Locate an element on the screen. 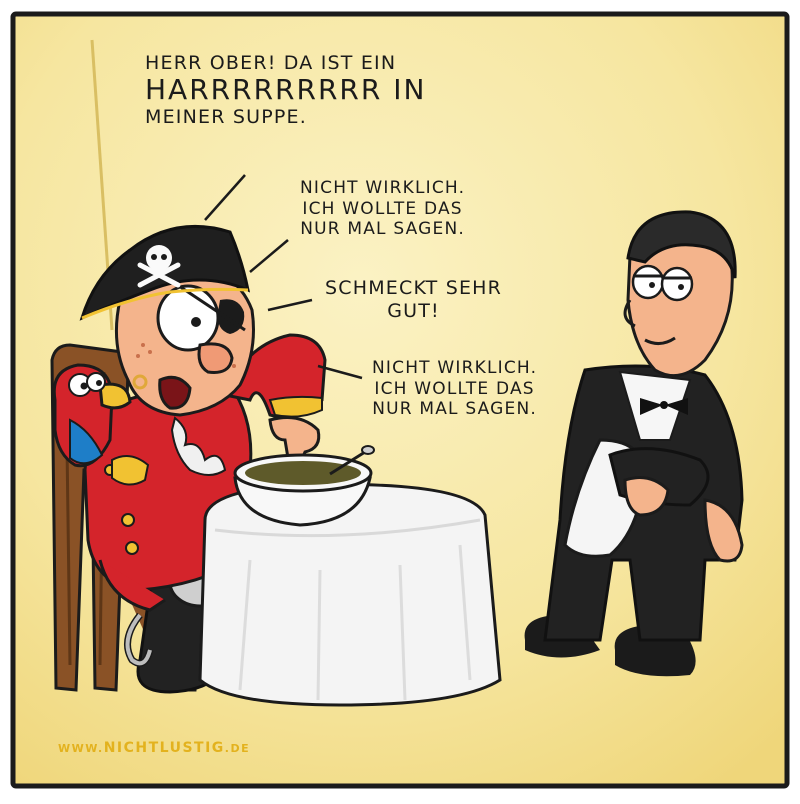 Image resolution: width=800 pixels, height=804 pixels. speech-bubble-pirate-3: Schmeckt sehr gut! is located at coordinates (413, 300).